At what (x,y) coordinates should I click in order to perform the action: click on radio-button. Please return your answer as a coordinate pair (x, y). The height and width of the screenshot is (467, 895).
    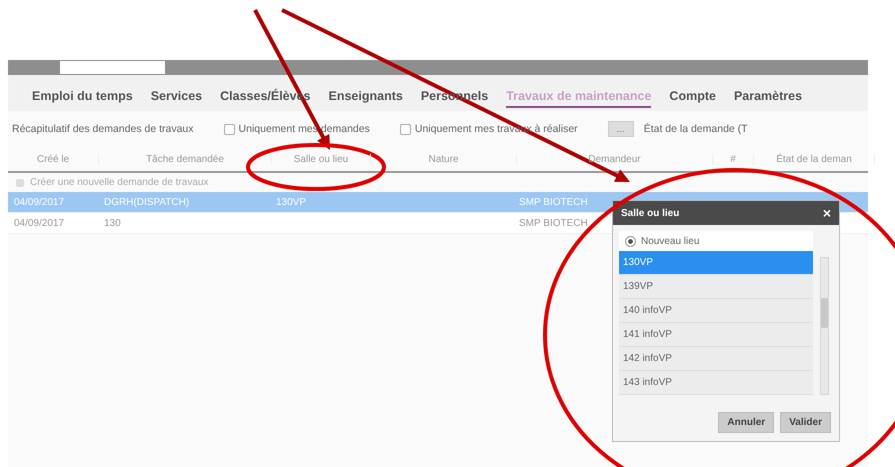
    Looking at the image, I should click on (630, 241).